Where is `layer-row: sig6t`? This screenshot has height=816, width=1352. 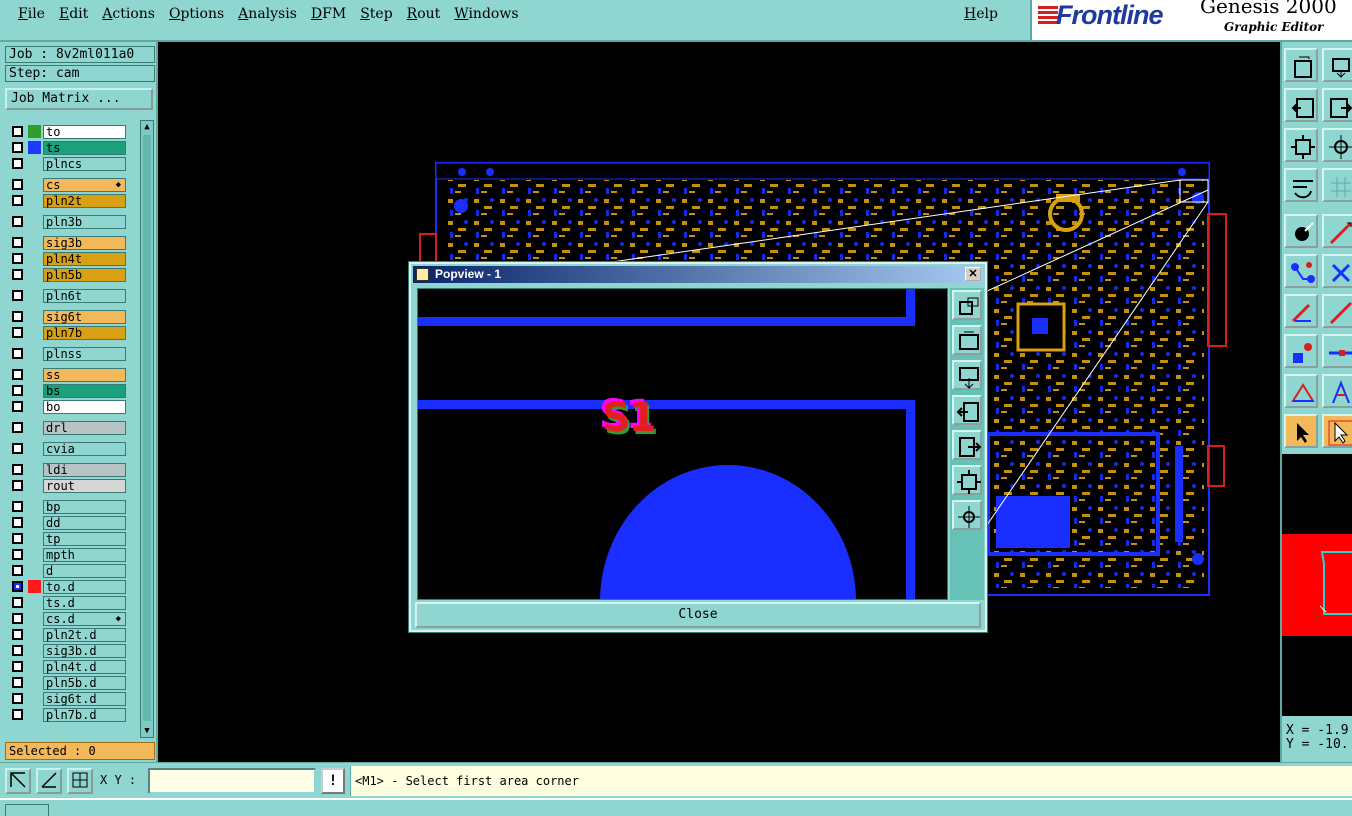 layer-row: sig6t is located at coordinates (72, 316).